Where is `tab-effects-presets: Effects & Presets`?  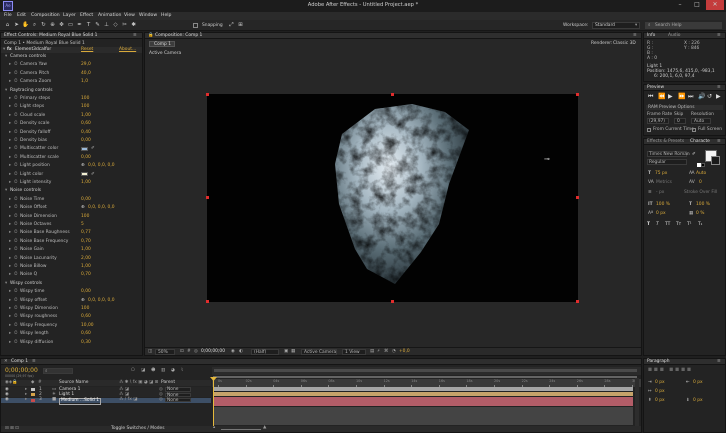 tab-effects-presets: Effects & Presets is located at coordinates (665, 141).